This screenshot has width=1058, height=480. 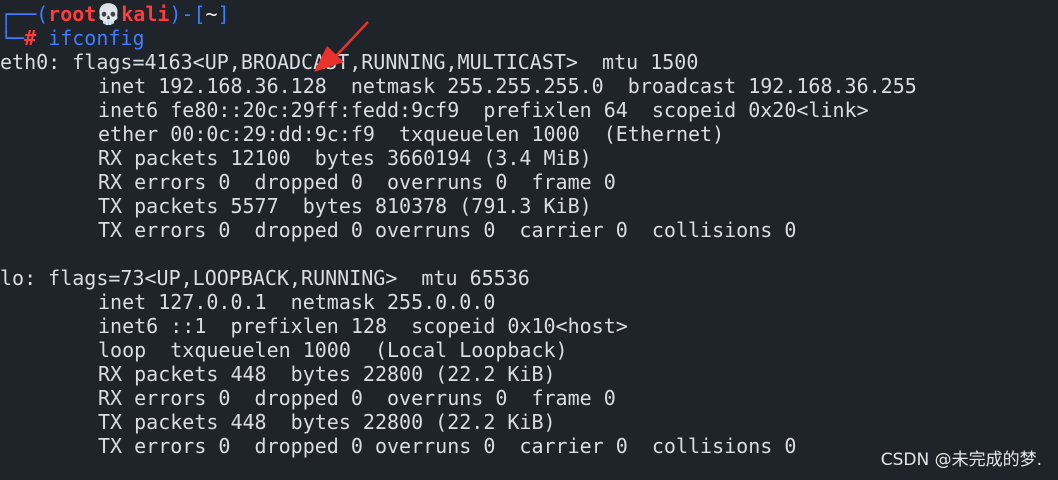 What do you see at coordinates (357, 182) in the screenshot?
I see `eth0-rx-errors: RX errors 0 dropped 0 overruns 0 frame 0` at bounding box center [357, 182].